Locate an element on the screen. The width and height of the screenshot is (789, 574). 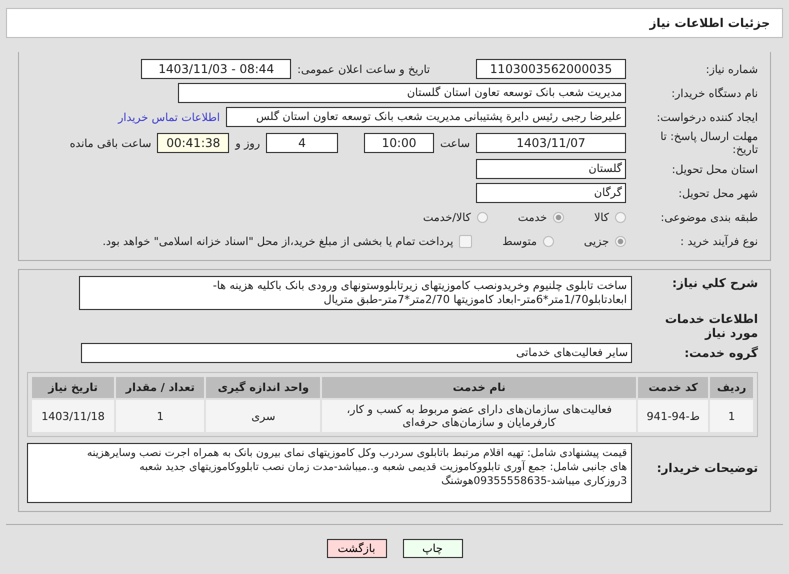
contact-link: اطلاعات تماس خریدار is located at coordinates (169, 117).